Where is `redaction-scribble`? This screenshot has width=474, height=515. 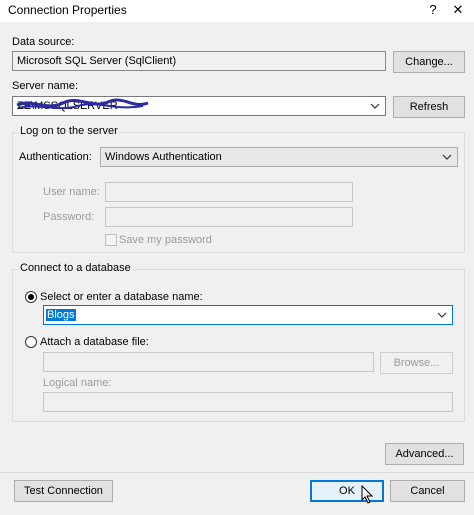 redaction-scribble is located at coordinates (82, 104).